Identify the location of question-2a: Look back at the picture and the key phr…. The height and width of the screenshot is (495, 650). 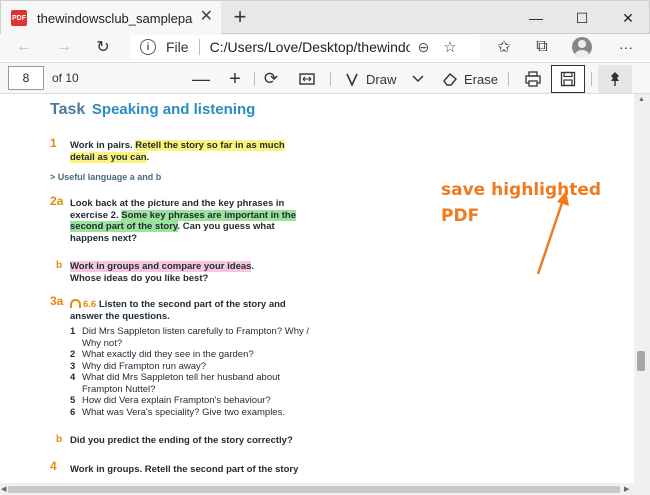
(190, 221).